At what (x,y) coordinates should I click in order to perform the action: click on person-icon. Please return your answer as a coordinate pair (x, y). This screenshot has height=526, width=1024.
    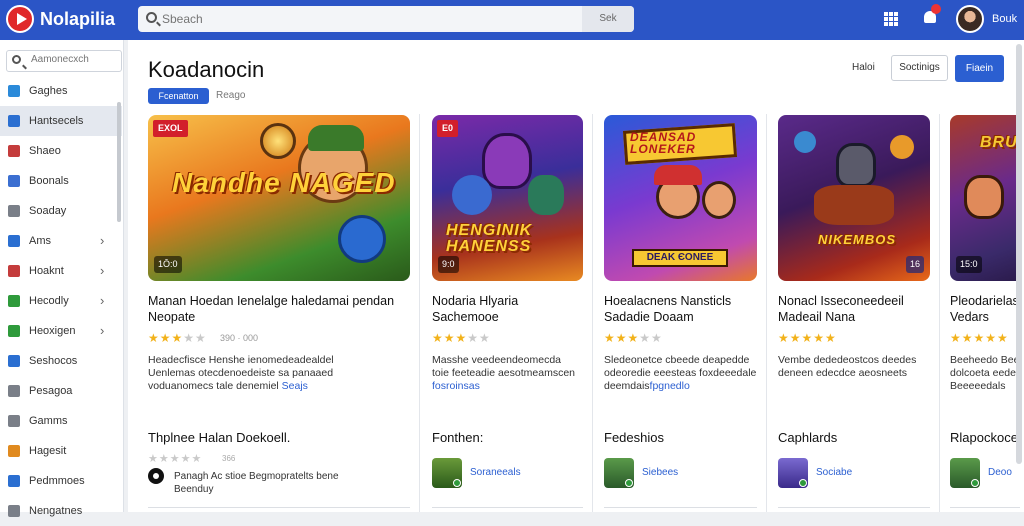
    Looking at the image, I should click on (14, 151).